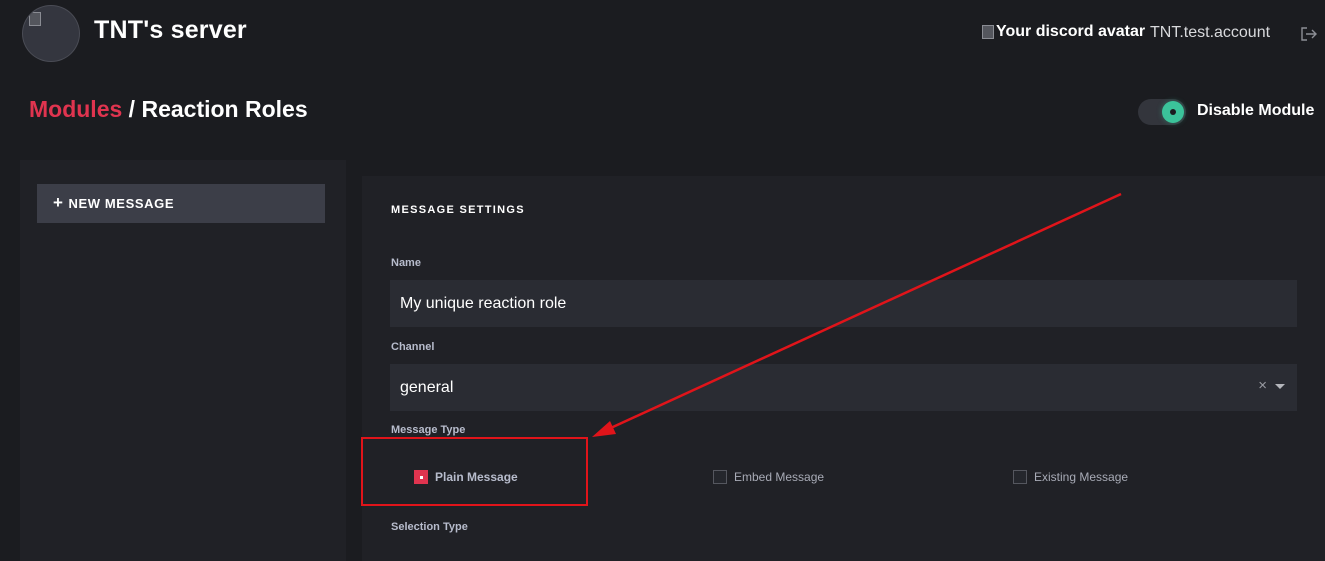  Describe the element at coordinates (1309, 34) in the screenshot. I see `logout-icon` at that location.